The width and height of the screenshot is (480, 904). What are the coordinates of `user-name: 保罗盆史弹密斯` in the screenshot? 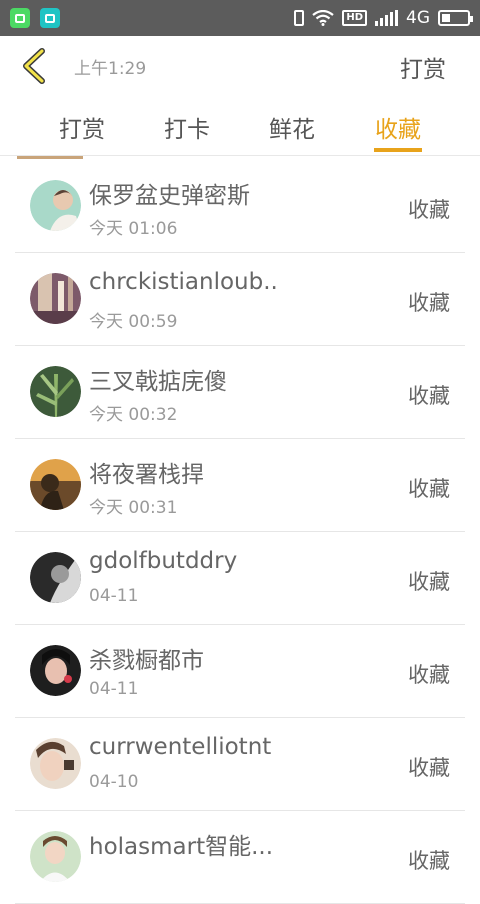 It's located at (169, 196).